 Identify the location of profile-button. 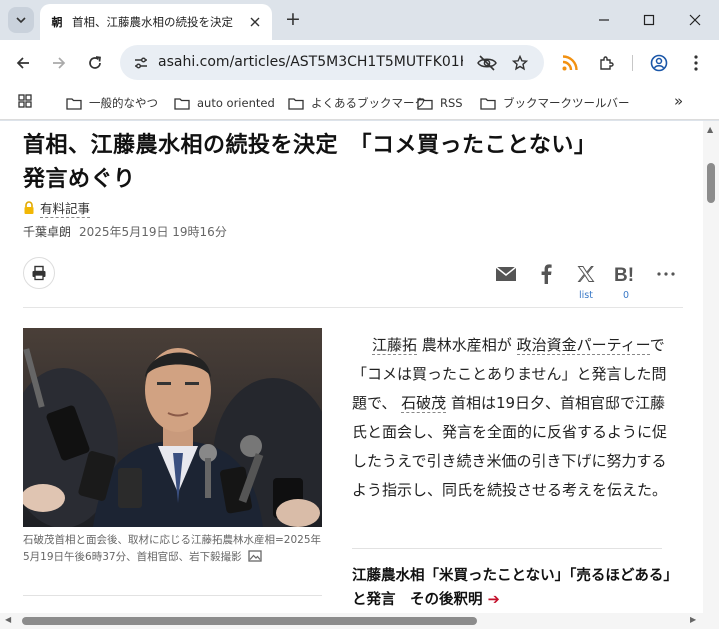
(659, 63).